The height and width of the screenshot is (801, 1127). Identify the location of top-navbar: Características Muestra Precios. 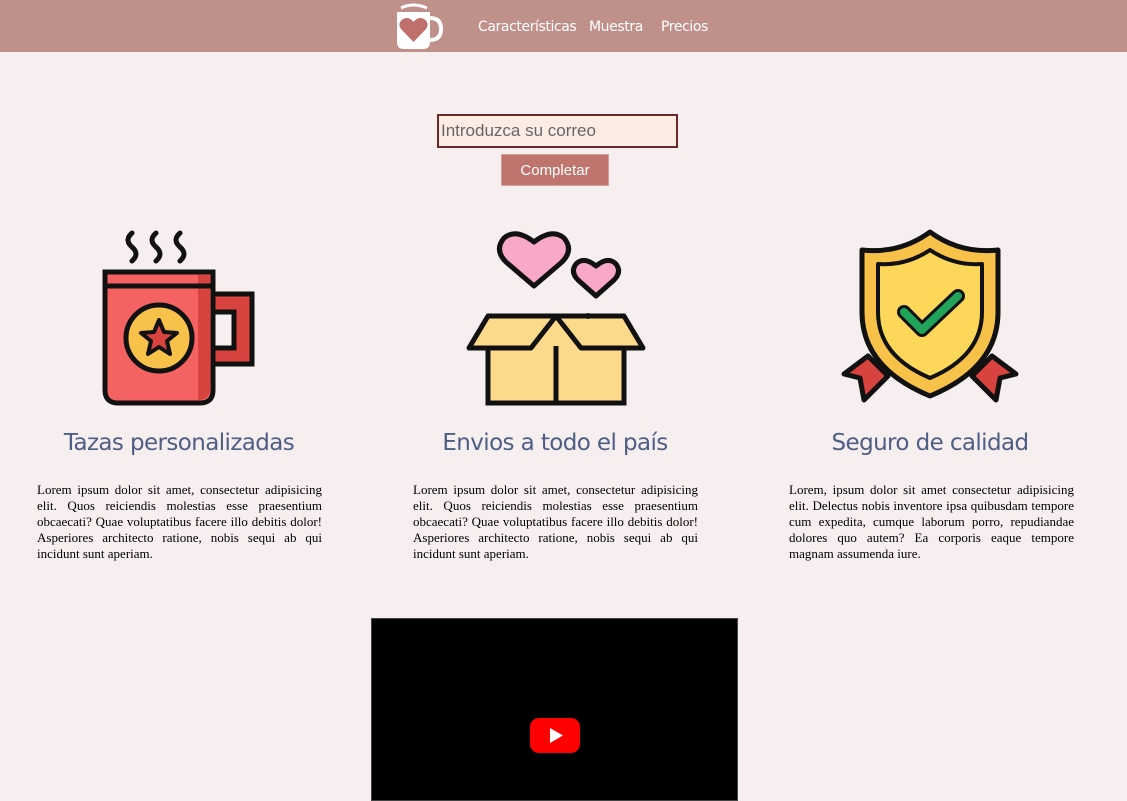
(563, 26).